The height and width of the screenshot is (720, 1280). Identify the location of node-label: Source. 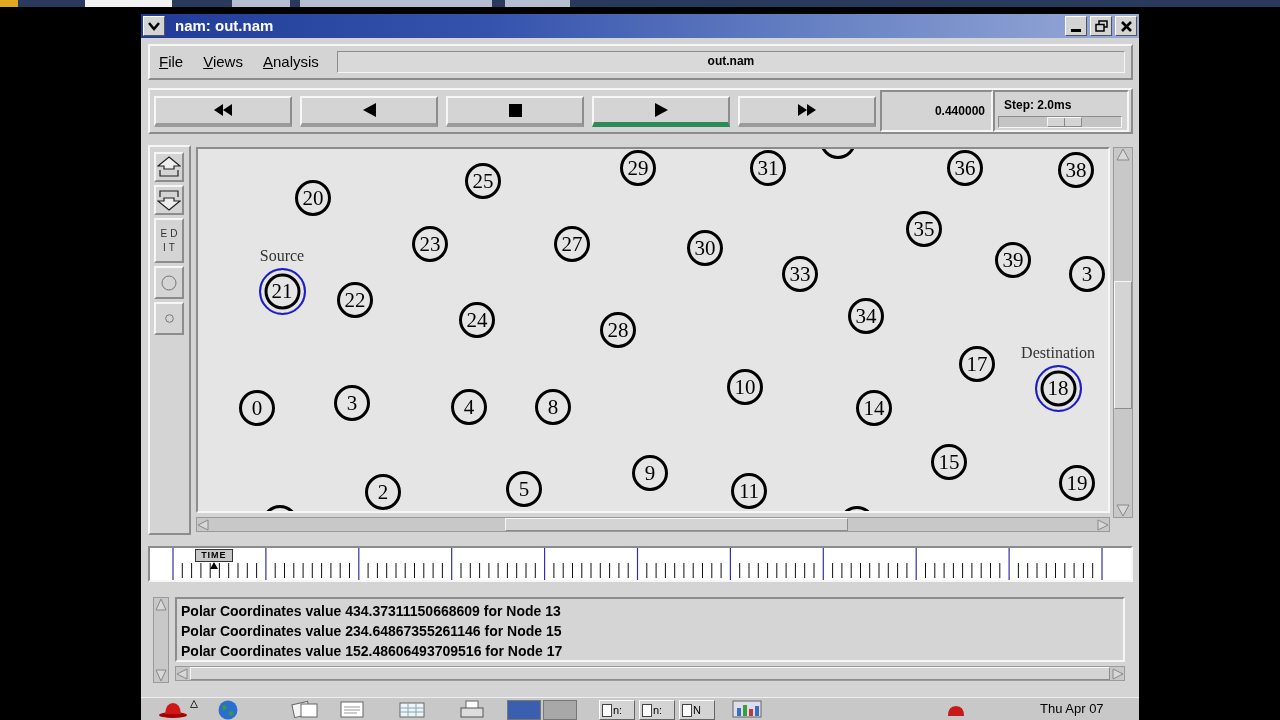
(282, 256).